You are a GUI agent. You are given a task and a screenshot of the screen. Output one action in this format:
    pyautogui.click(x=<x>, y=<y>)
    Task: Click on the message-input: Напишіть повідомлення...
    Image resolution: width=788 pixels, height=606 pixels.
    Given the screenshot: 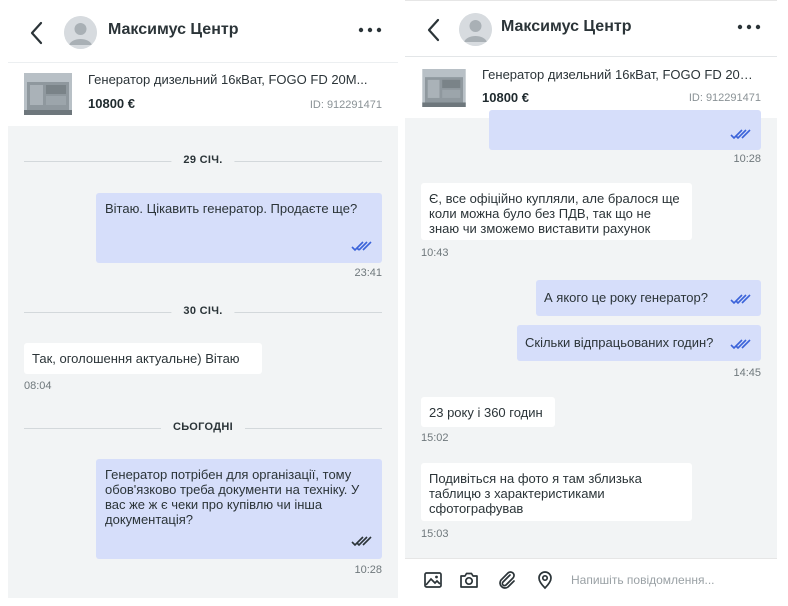 What is the action you would take?
    pyautogui.click(x=642, y=580)
    